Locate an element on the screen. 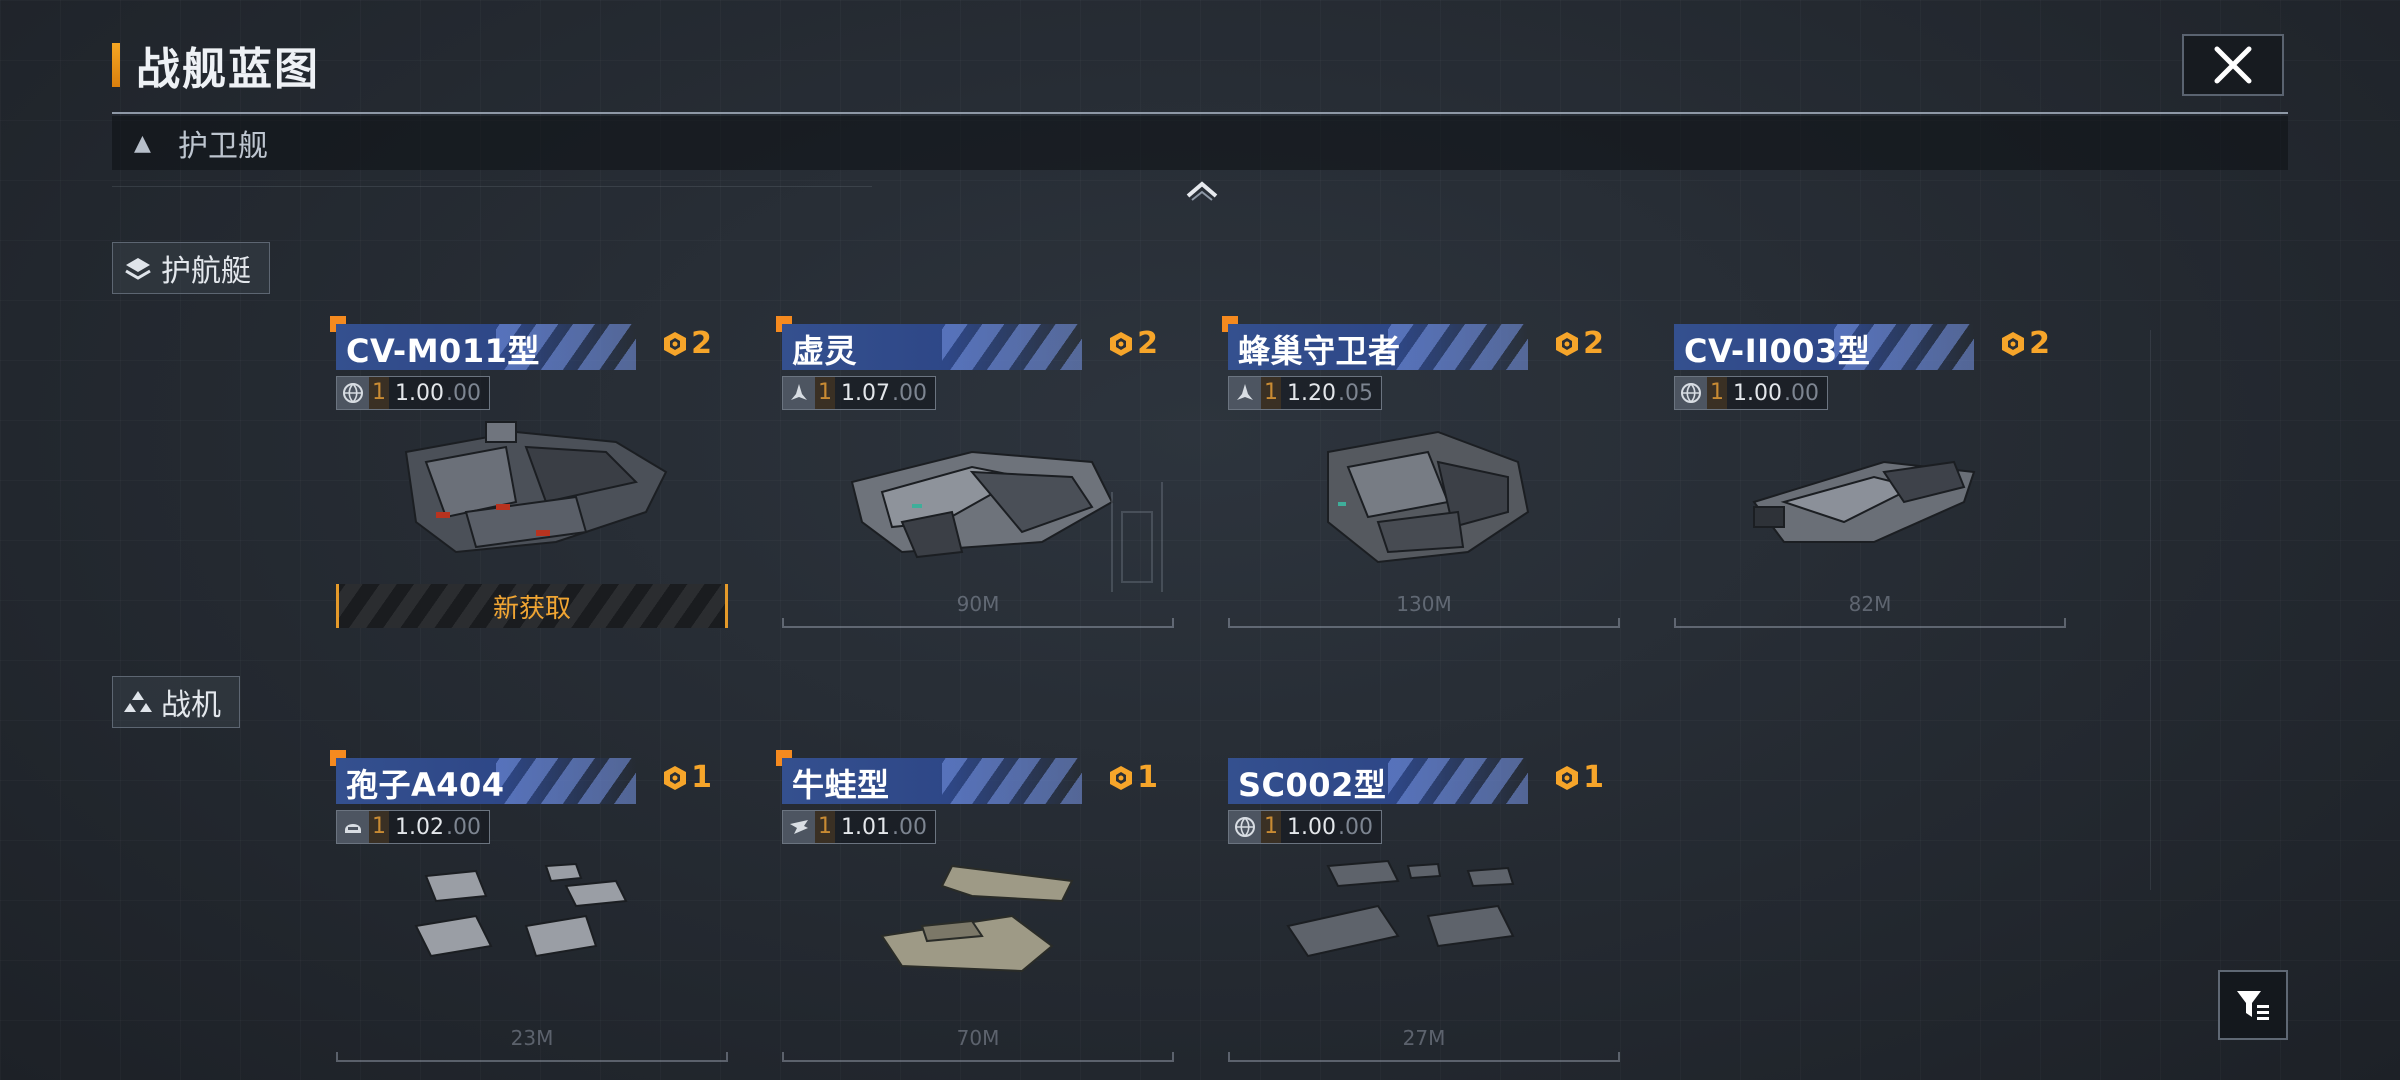 The image size is (2400, 1080). ship-name: CV-II003型 is located at coordinates (1777, 351).